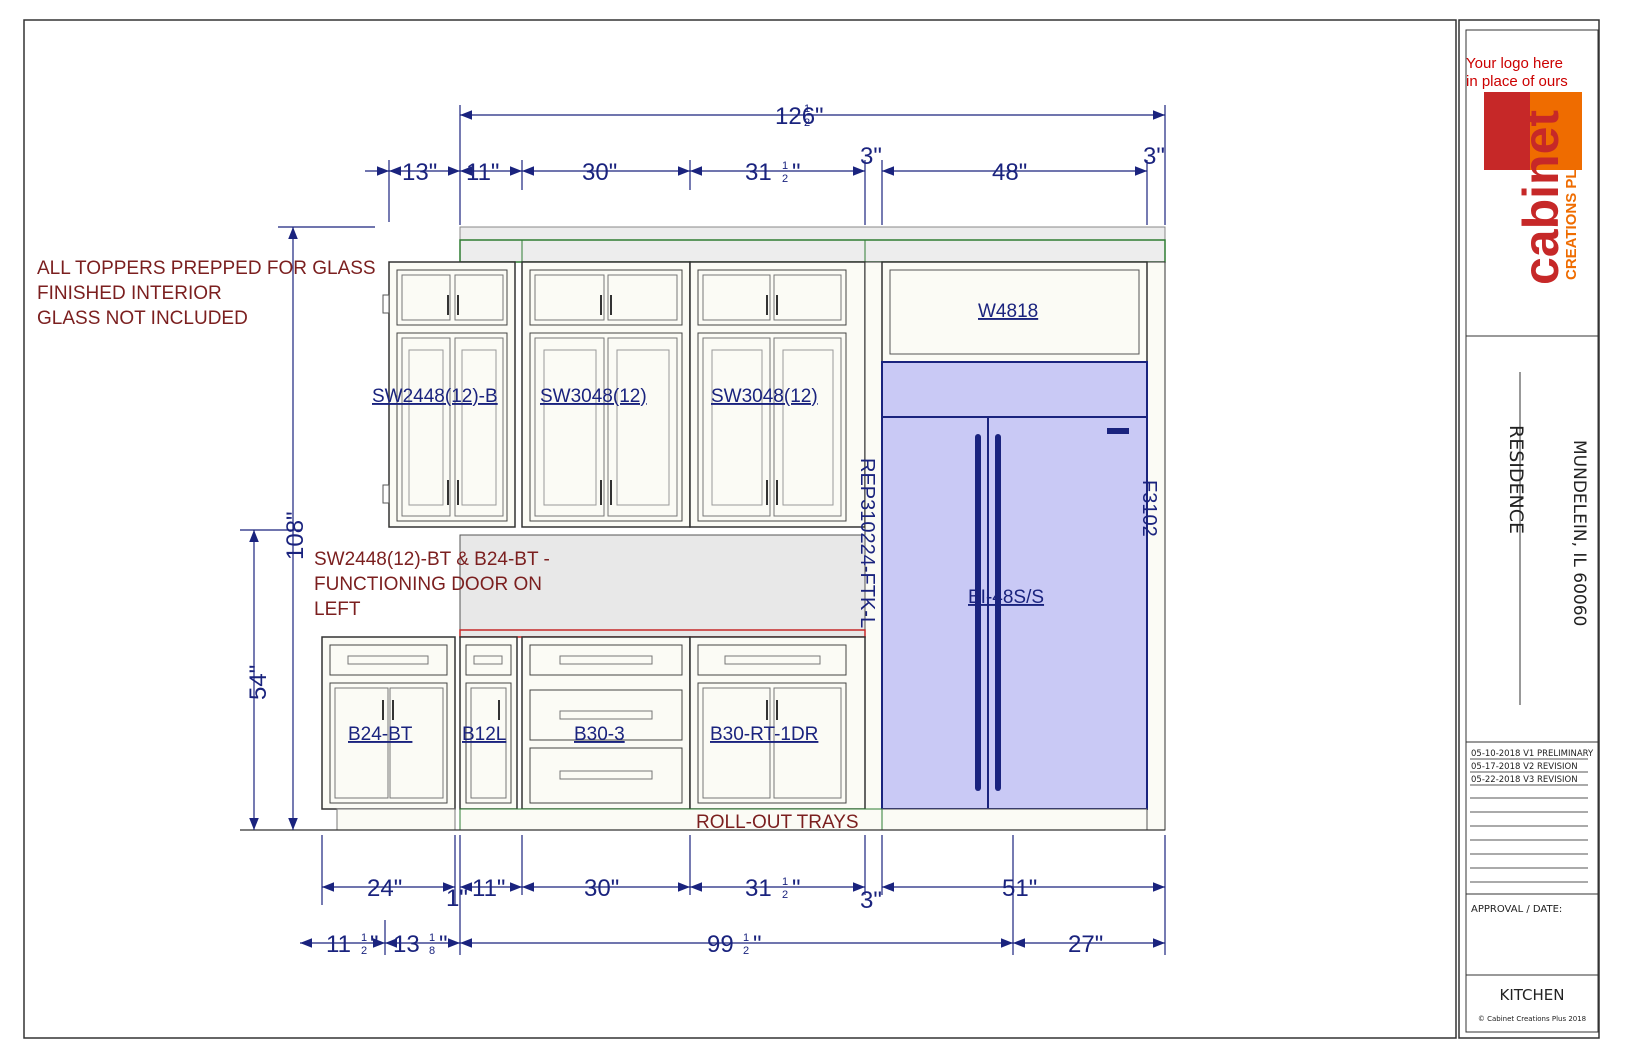  I want to click on logo-brand-word: cabinet, so click(1541, 197).